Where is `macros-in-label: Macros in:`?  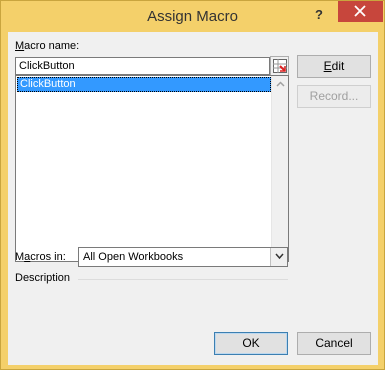
macros-in-label: Macros in: is located at coordinates (40, 257).